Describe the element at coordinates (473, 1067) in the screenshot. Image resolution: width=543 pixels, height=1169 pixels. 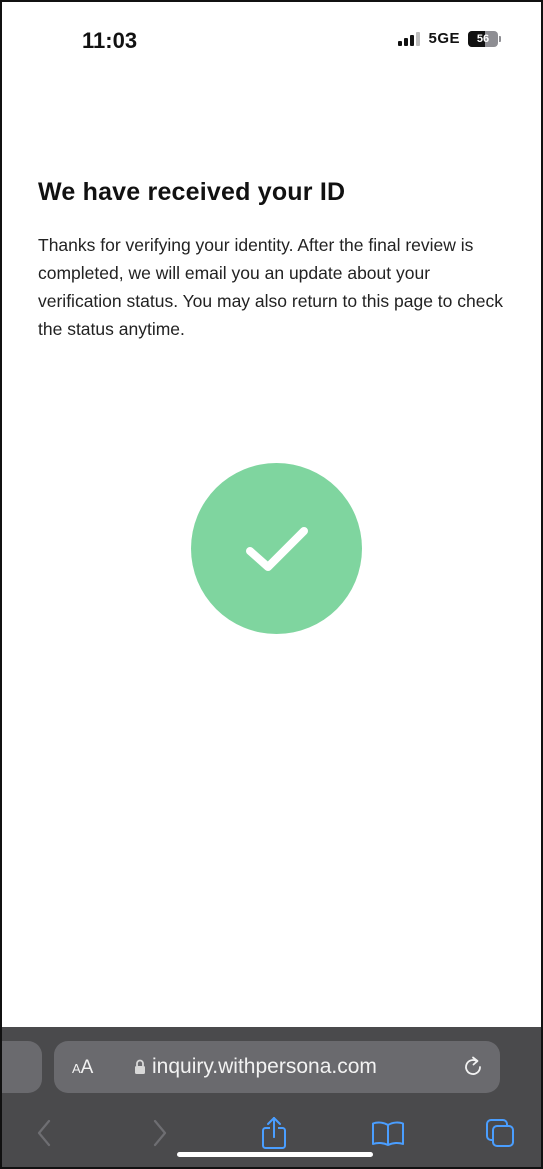
I see `reload-icon` at that location.